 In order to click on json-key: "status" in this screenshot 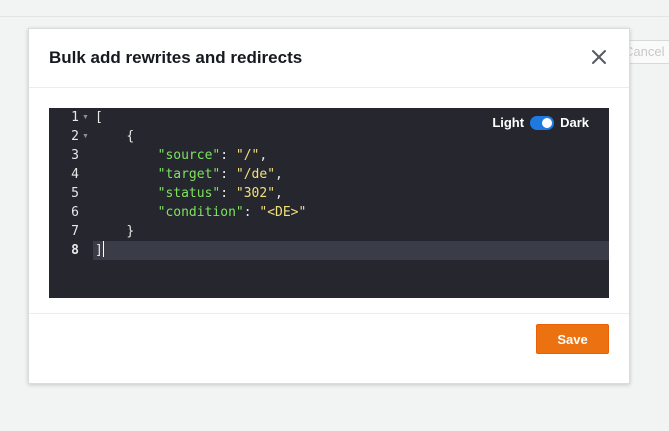, I will do `click(189, 193)`.